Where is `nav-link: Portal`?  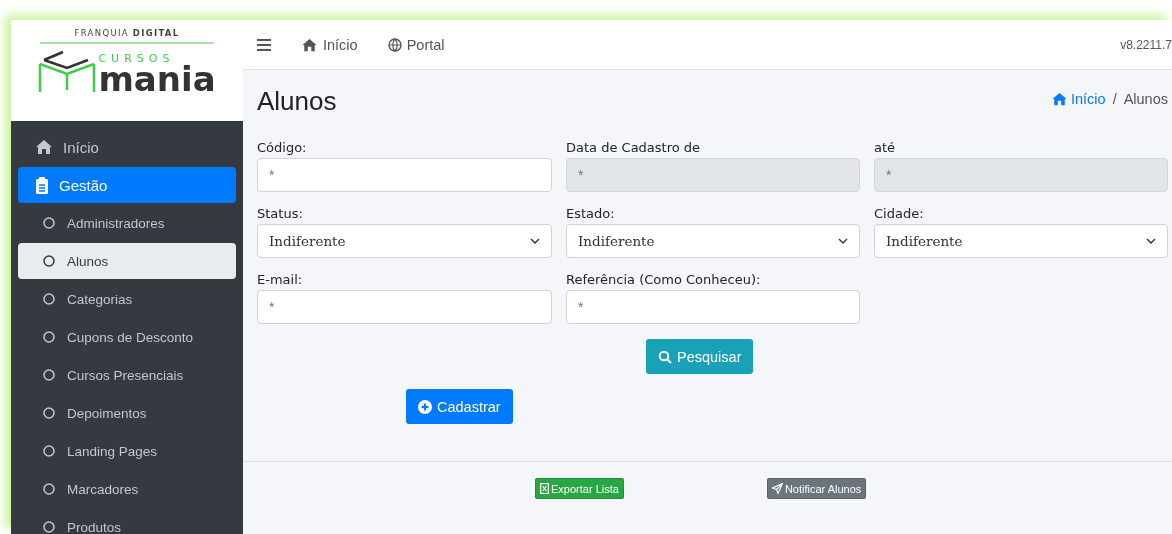
nav-link: Portal is located at coordinates (416, 44).